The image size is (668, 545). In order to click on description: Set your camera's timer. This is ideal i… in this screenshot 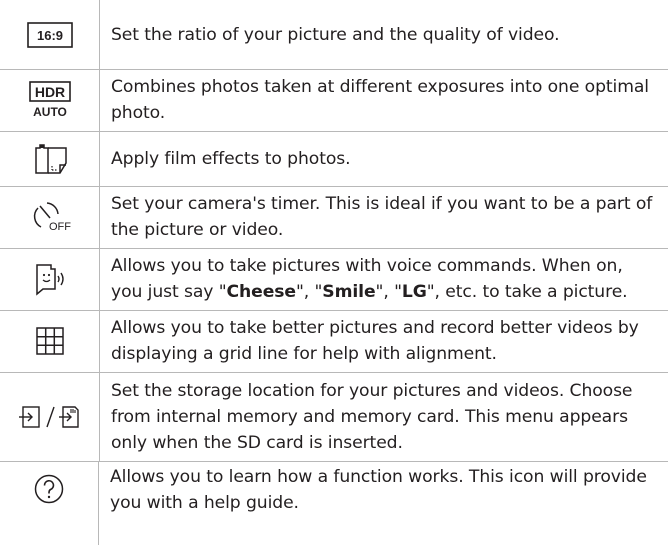, I will do `click(382, 217)`.